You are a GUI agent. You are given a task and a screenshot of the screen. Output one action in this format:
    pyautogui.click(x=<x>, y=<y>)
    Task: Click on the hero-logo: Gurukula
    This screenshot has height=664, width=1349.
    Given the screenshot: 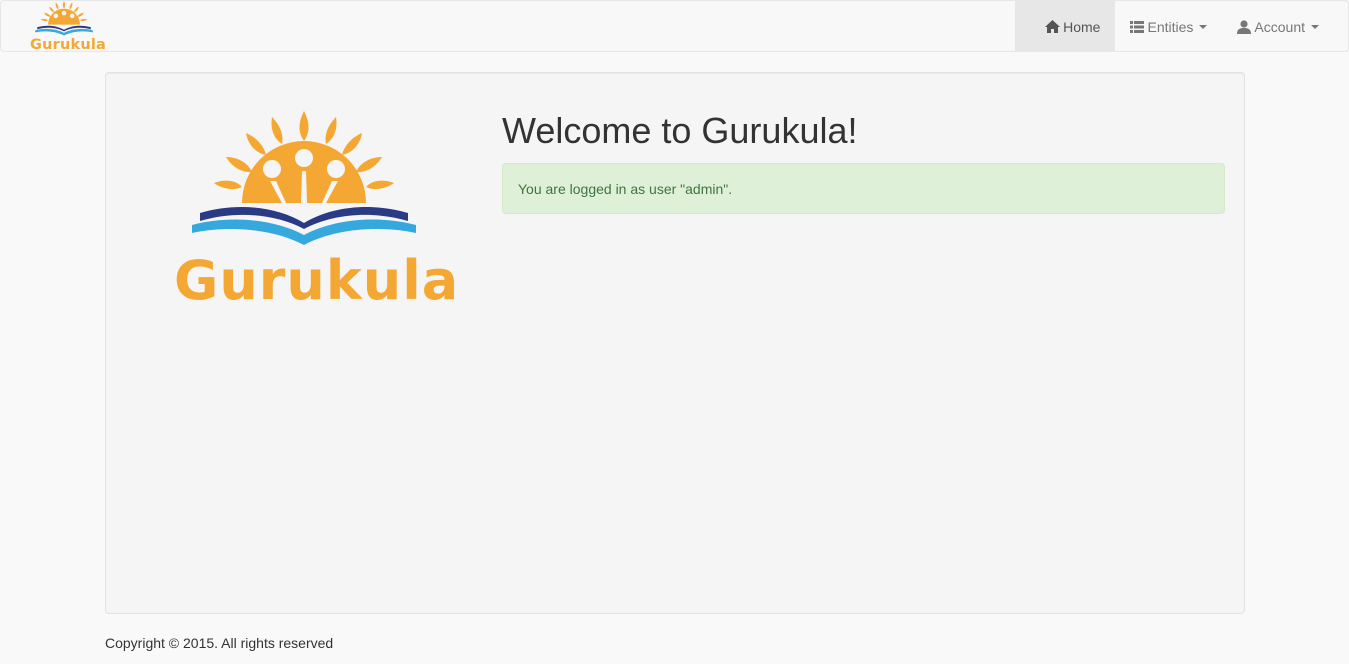 What is the action you would take?
    pyautogui.click(x=317, y=211)
    